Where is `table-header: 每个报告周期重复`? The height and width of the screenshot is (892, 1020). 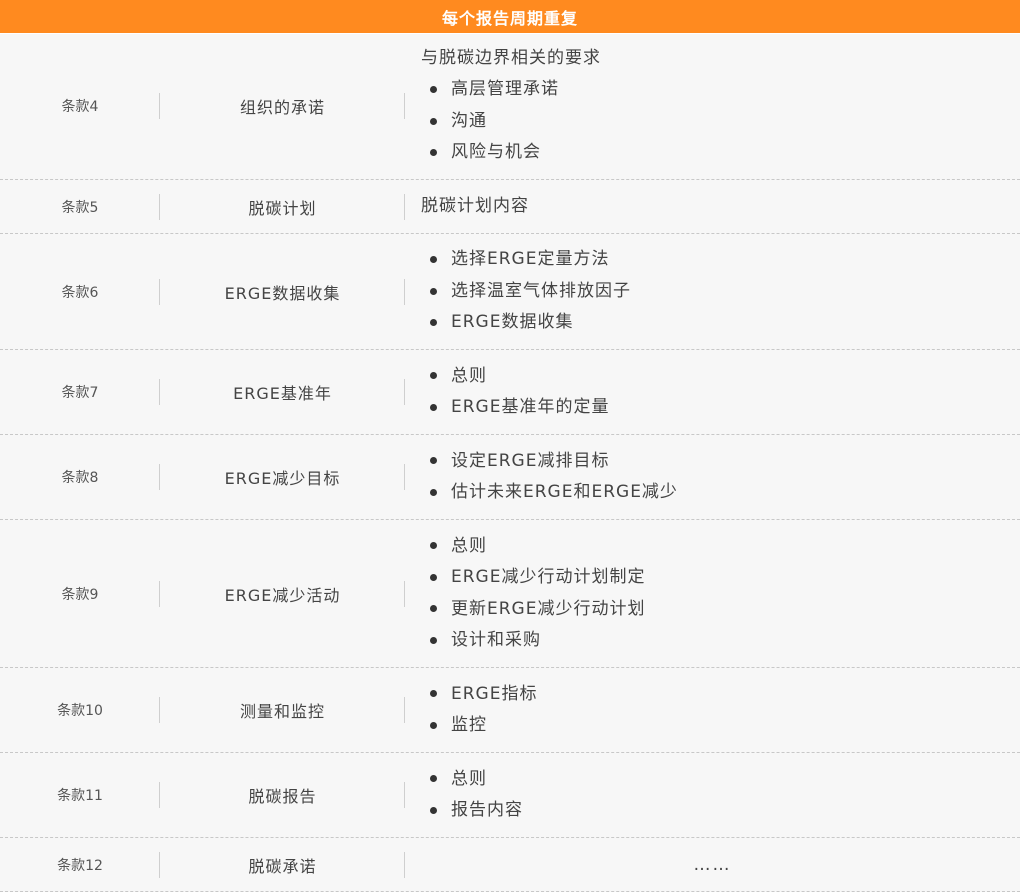 table-header: 每个报告周期重复 is located at coordinates (510, 17).